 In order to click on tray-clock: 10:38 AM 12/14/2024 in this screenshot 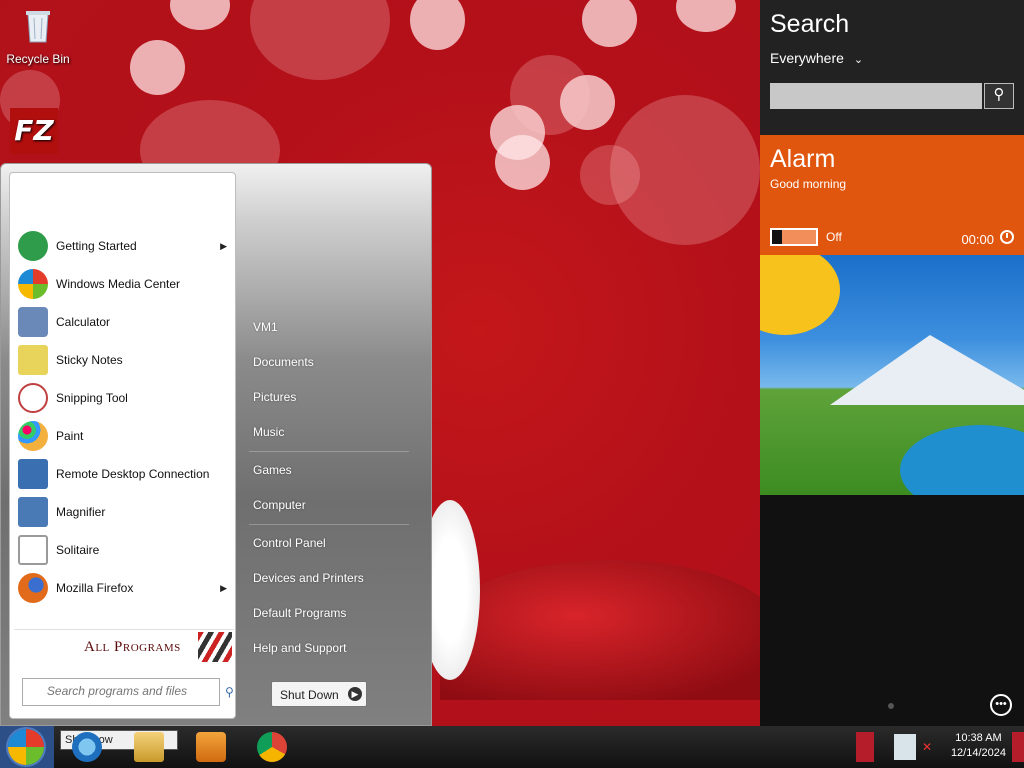, I will do `click(978, 746)`.